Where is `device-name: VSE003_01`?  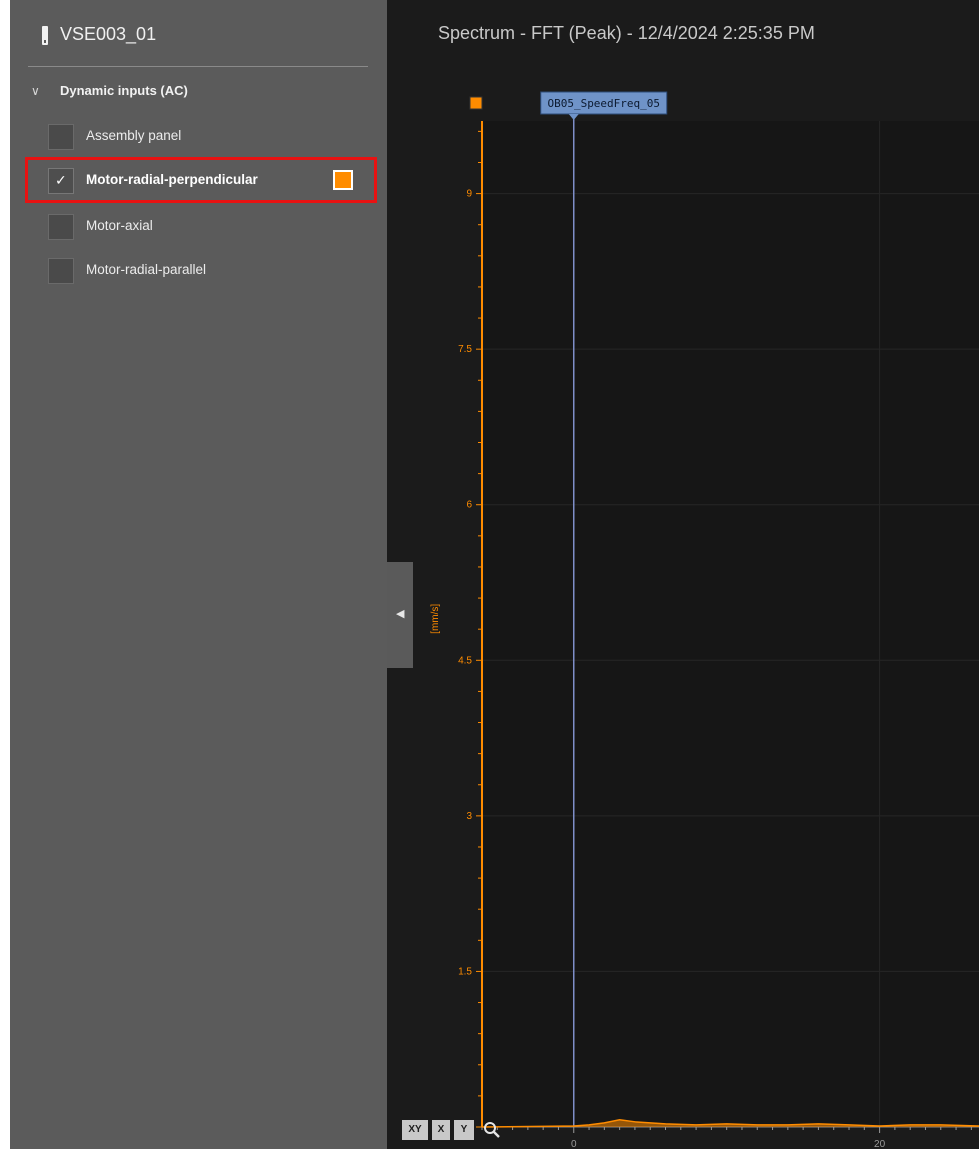 device-name: VSE003_01 is located at coordinates (108, 34).